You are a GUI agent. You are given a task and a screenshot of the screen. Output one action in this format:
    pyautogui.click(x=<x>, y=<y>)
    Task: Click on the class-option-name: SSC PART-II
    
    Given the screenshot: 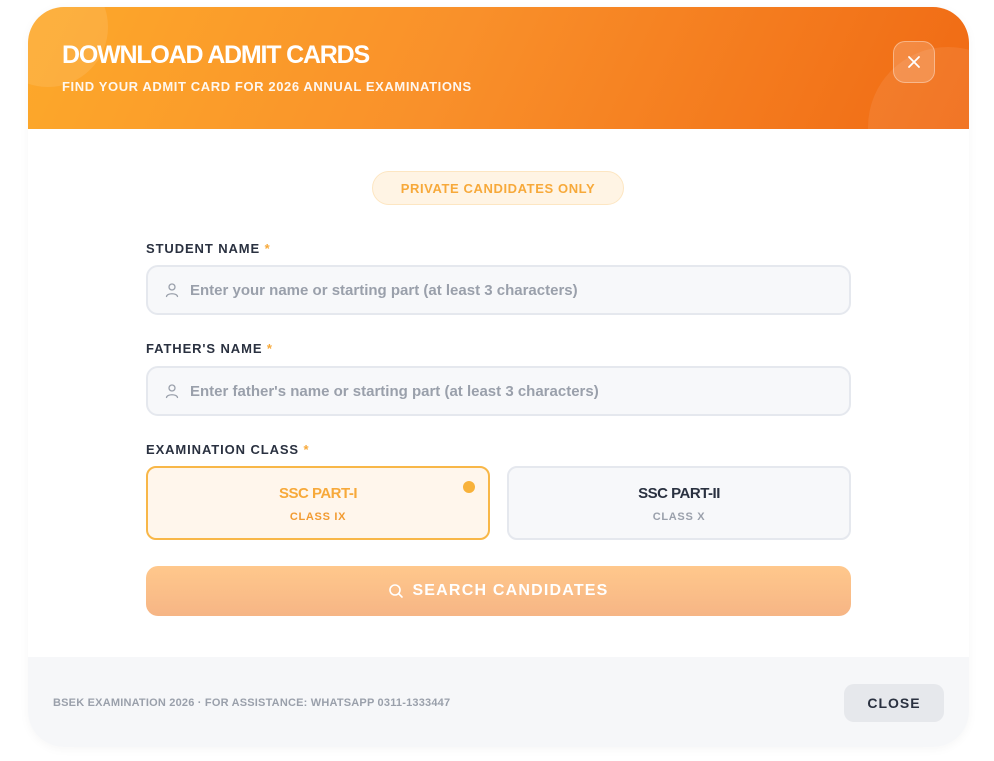 What is the action you would take?
    pyautogui.click(x=679, y=493)
    